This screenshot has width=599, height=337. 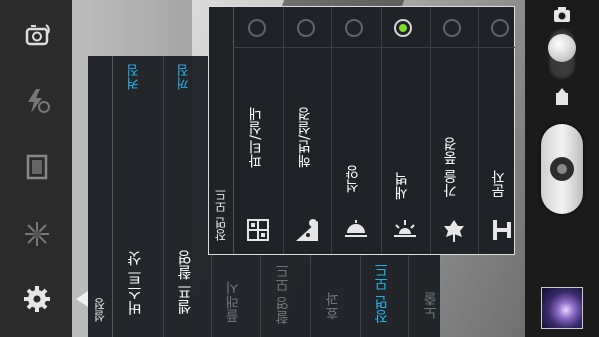 What do you see at coordinates (305, 137) in the screenshot?
I see `scene-option-label: 해변/설경` at bounding box center [305, 137].